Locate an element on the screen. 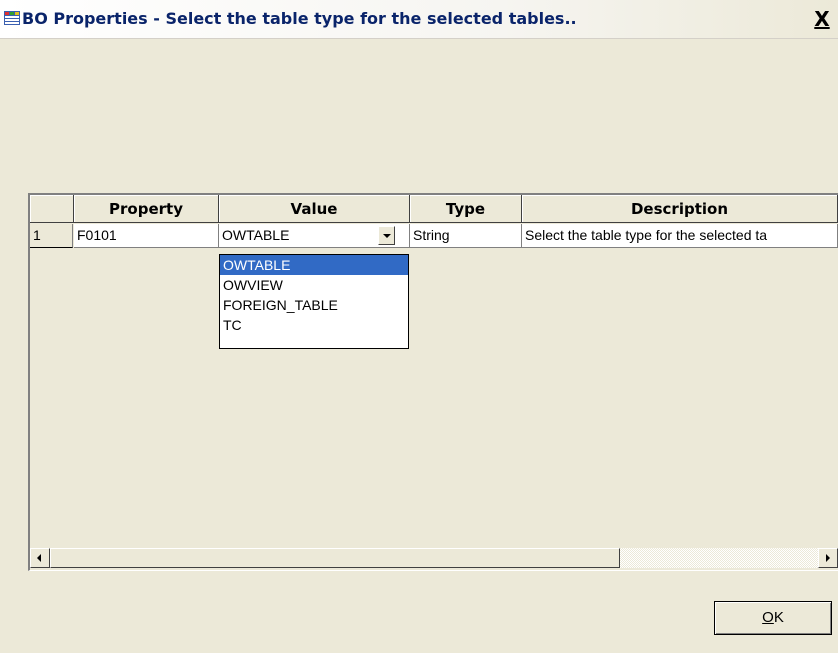 This screenshot has width=838, height=653. scroll-left-button is located at coordinates (40, 558).